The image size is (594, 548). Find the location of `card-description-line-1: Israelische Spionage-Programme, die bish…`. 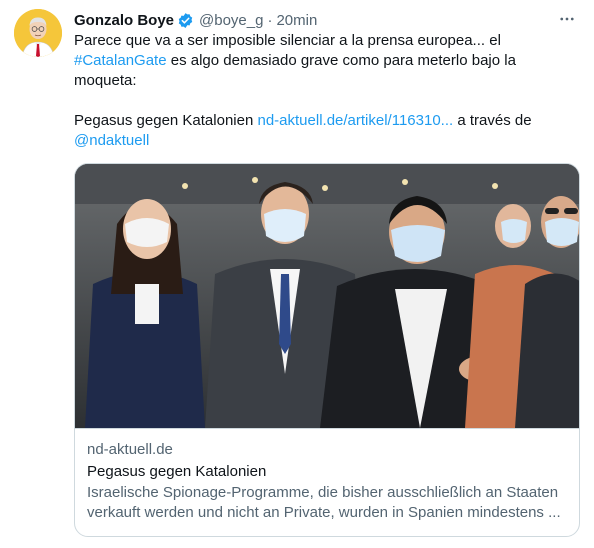

card-description-line-1: Israelische Spionage-Programme, die bish… is located at coordinates (323, 492).